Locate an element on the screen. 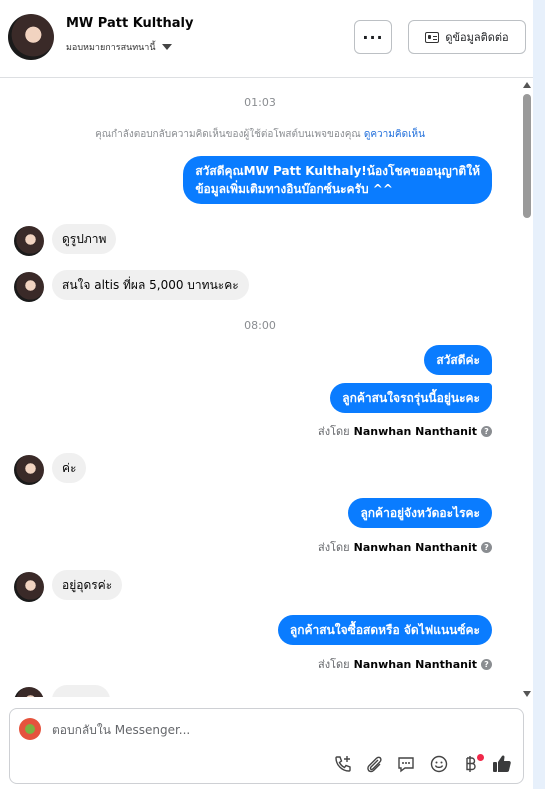 This screenshot has width=545, height=789. saved-reply-icon is located at coordinates (406, 764).